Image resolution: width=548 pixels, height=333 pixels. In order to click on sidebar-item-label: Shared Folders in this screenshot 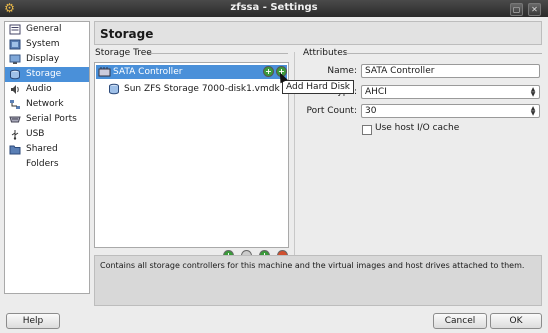, I will do `click(42, 156)`.